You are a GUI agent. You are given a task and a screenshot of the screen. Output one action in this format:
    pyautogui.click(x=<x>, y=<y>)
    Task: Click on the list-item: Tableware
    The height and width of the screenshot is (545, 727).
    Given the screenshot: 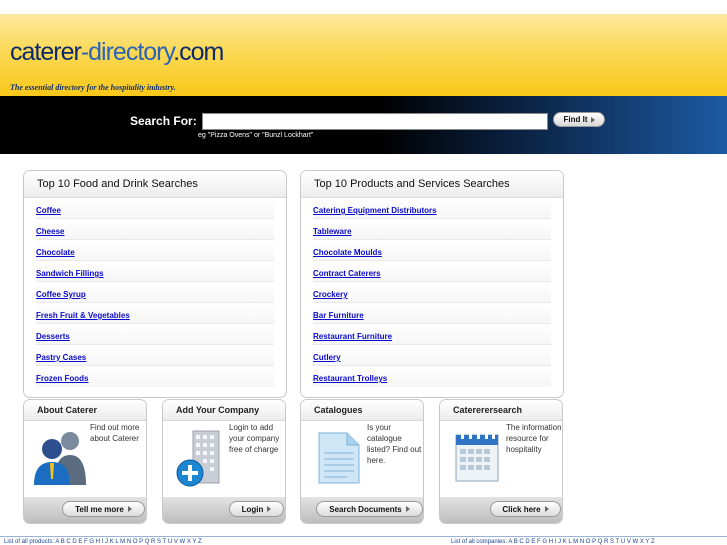 What is the action you would take?
    pyautogui.click(x=432, y=229)
    